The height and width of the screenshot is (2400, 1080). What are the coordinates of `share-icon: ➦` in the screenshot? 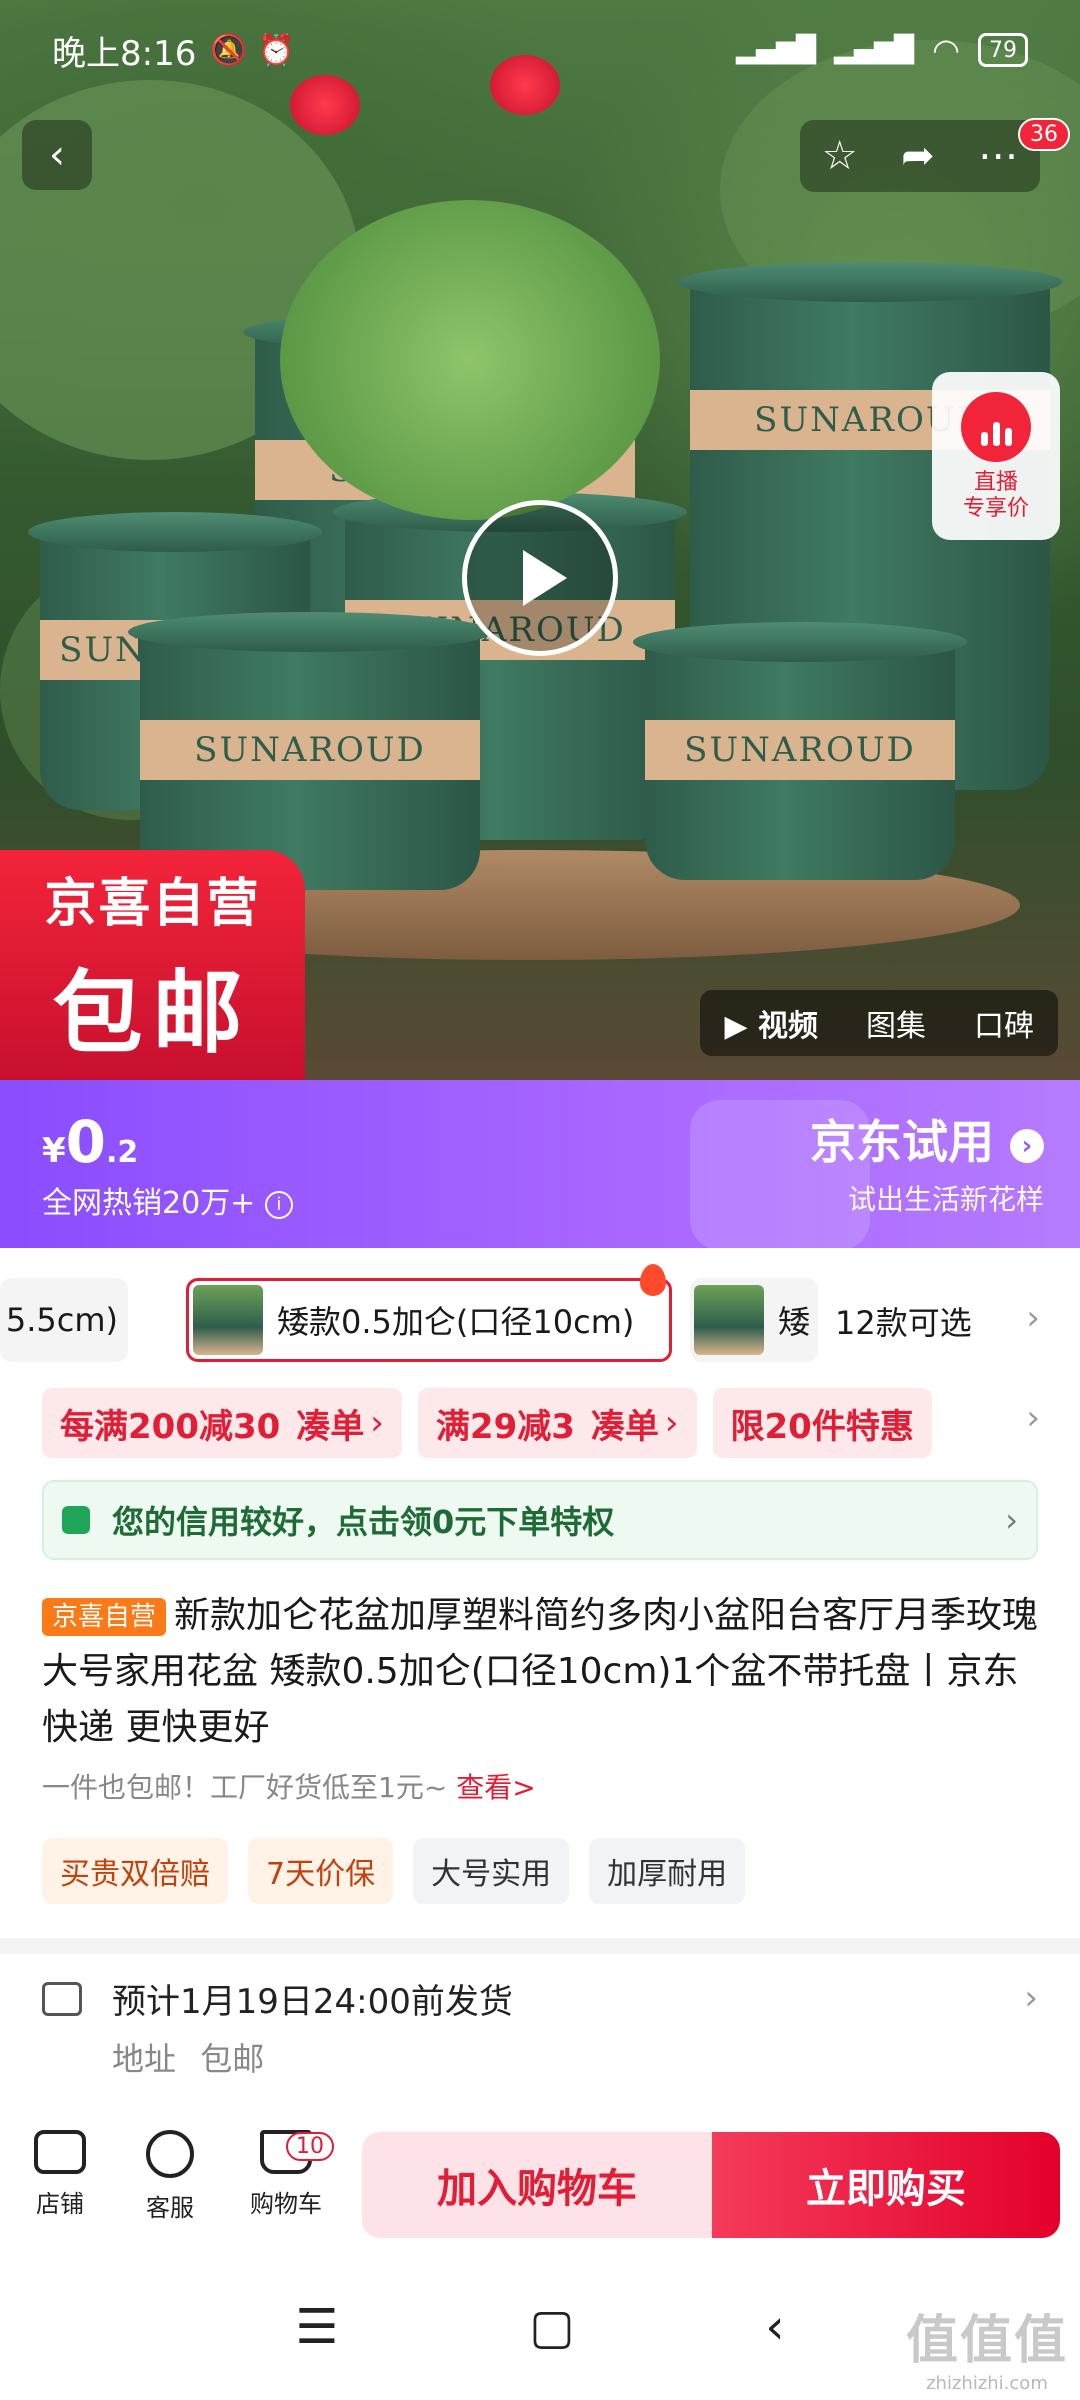 It's located at (918, 156).